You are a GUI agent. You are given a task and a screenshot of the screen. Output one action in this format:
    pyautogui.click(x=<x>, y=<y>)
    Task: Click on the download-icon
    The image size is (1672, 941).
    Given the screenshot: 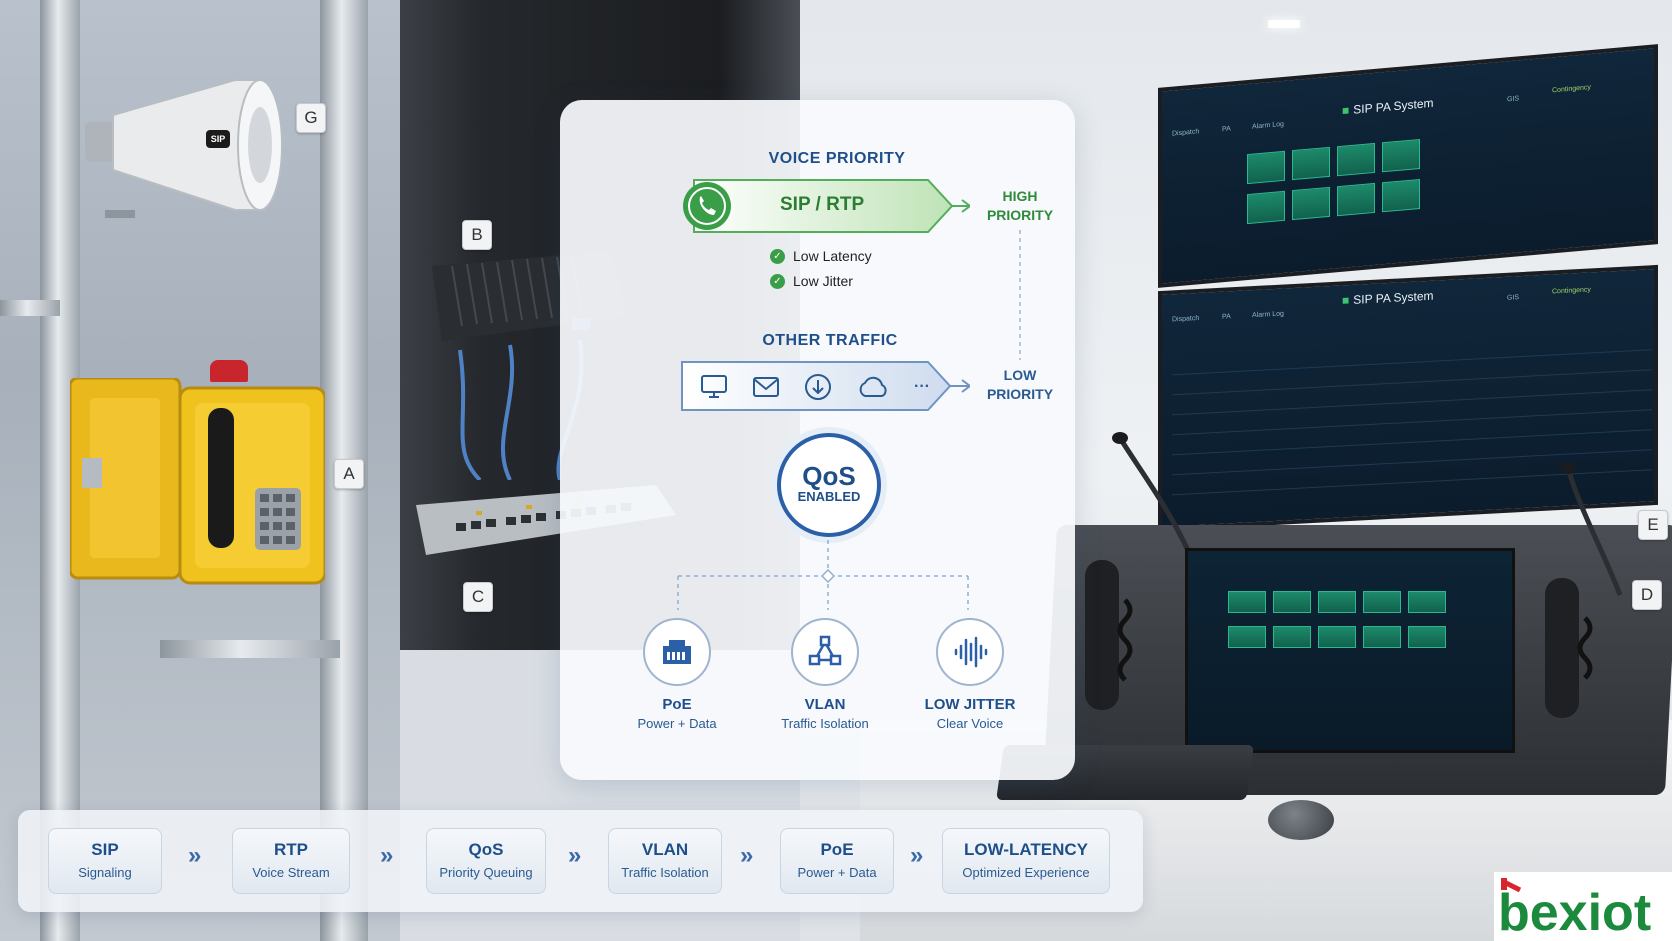 What is the action you would take?
    pyautogui.click(x=818, y=387)
    